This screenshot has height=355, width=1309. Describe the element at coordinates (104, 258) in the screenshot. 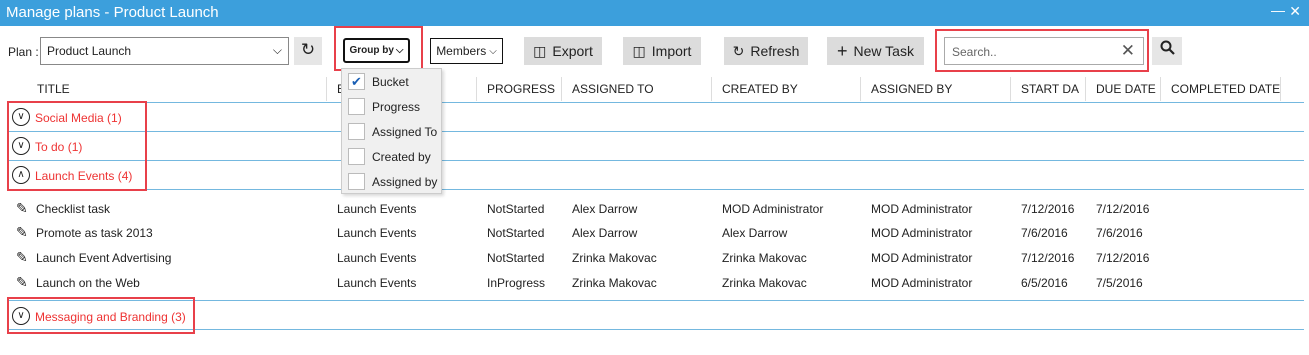

I see `task-title: Launch Event Advertising` at that location.